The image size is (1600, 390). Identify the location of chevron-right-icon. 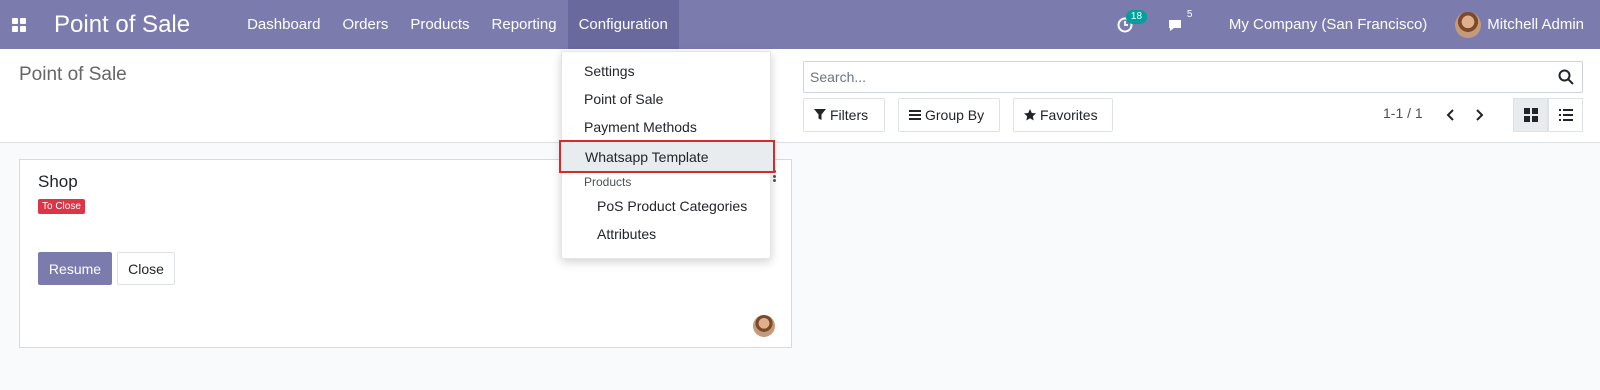
(1480, 115).